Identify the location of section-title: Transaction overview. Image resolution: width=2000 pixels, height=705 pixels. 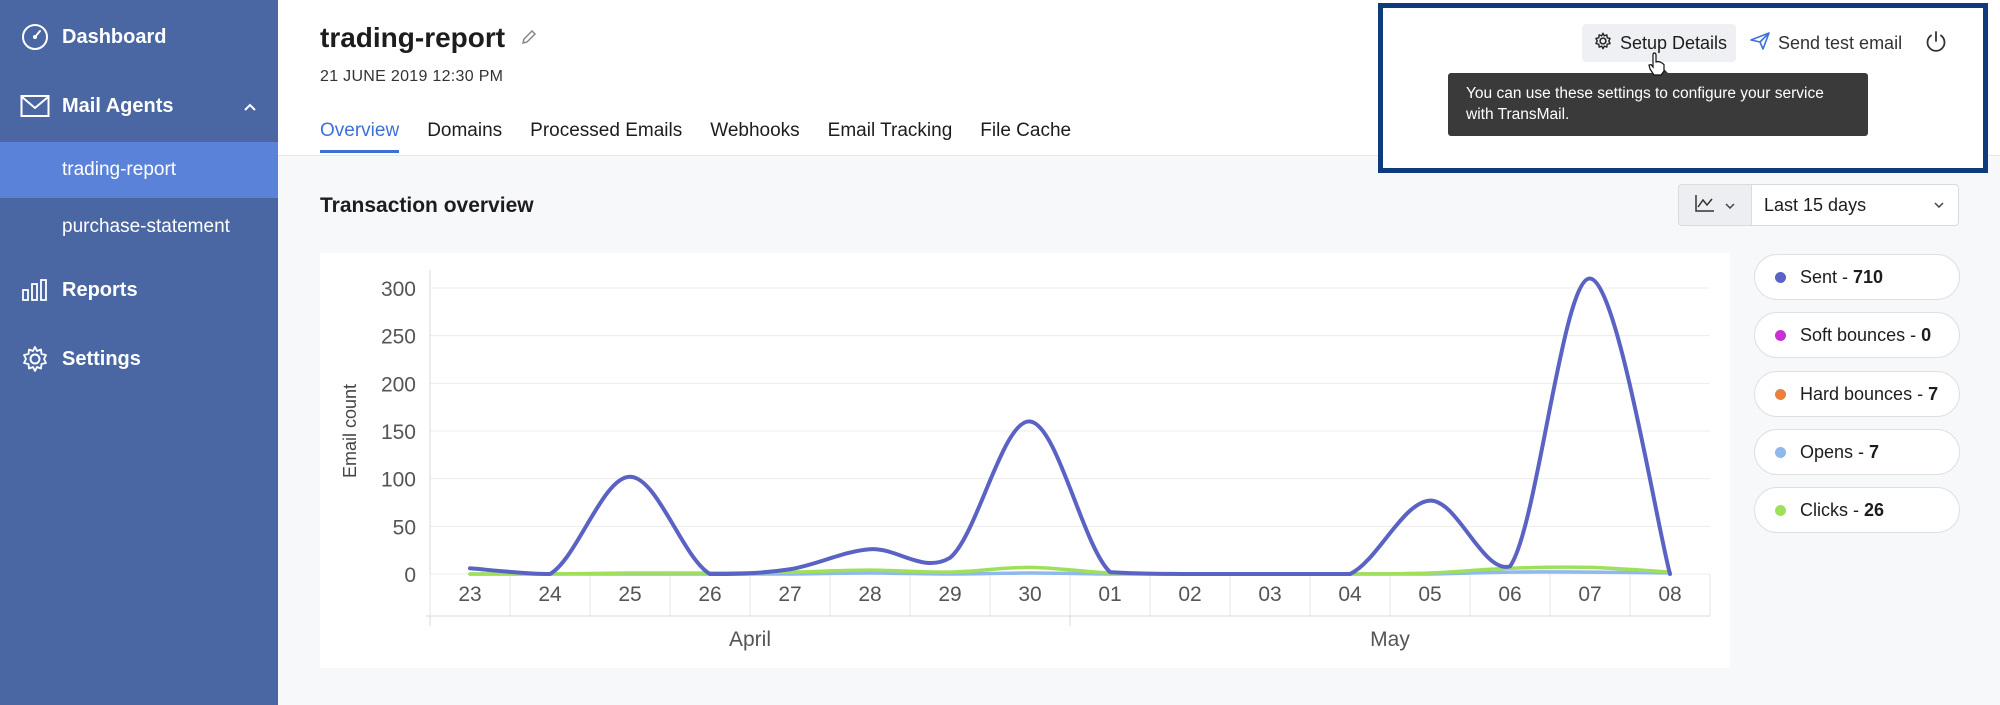
(427, 205).